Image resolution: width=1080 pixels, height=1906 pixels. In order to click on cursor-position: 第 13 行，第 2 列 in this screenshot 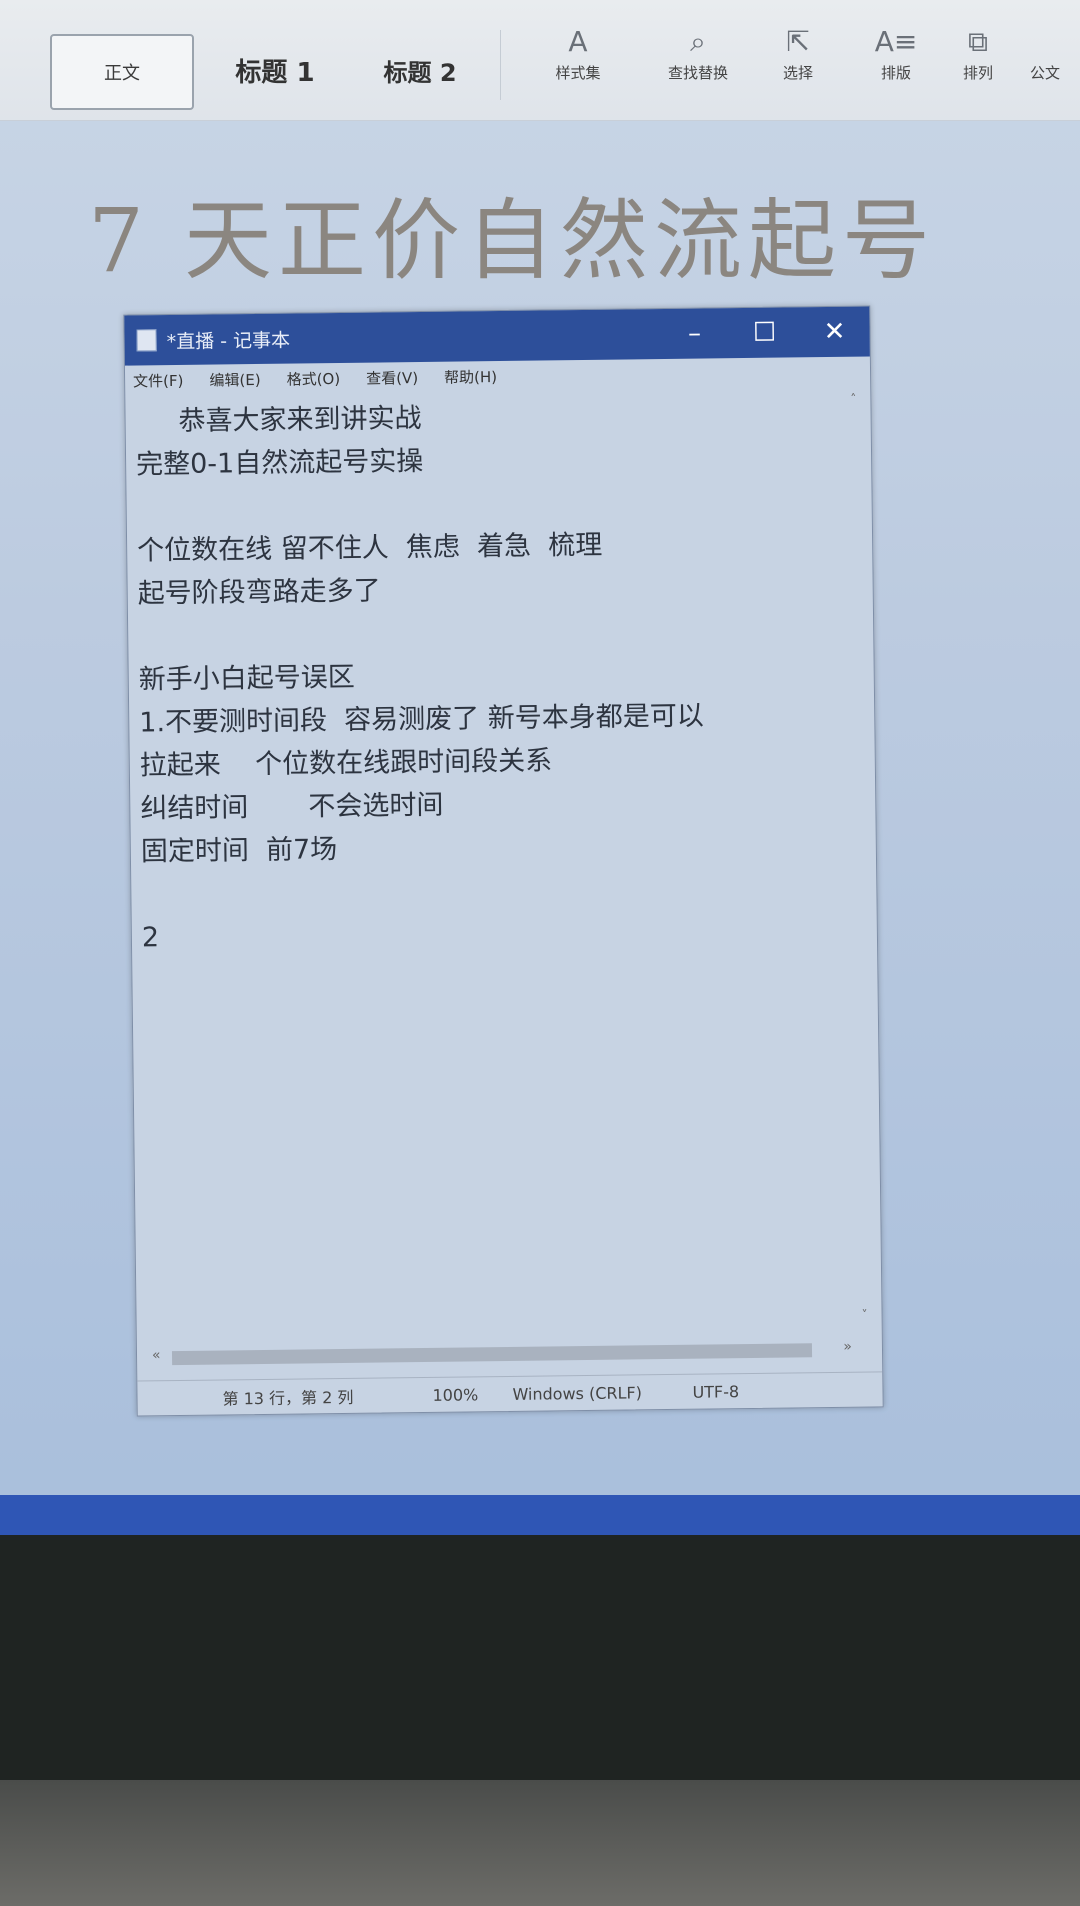, I will do `click(288, 1398)`.